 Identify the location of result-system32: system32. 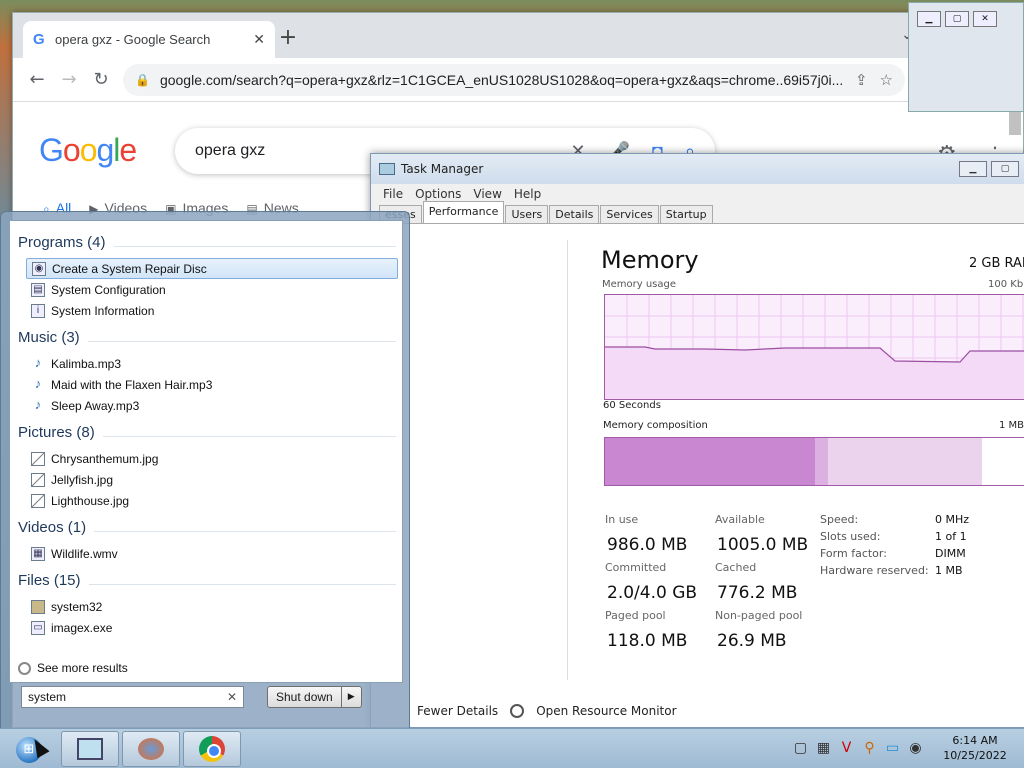
(212, 606).